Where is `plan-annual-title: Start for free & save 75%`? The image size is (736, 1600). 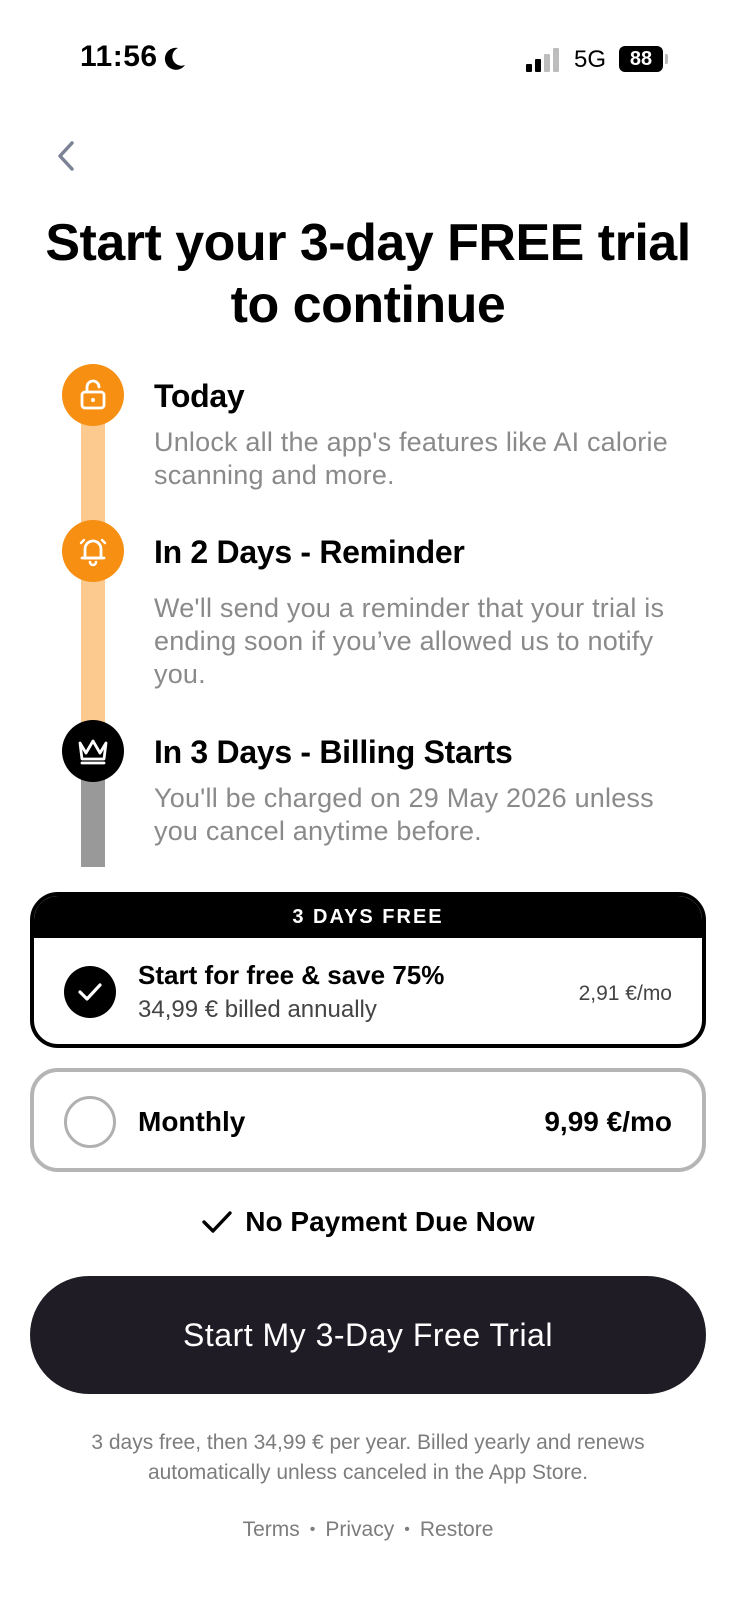
plan-annual-title: Start for free & save 75% is located at coordinates (291, 975).